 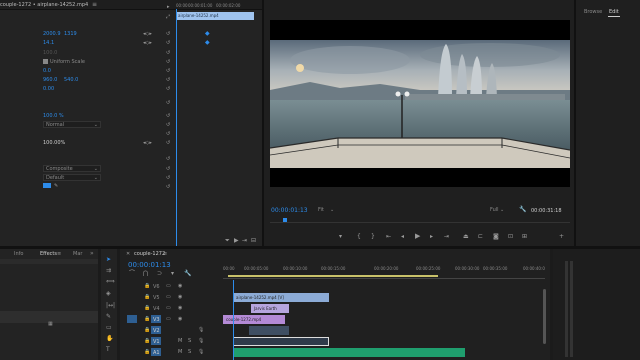 I want to click on clip-audio, so click(x=349, y=352).